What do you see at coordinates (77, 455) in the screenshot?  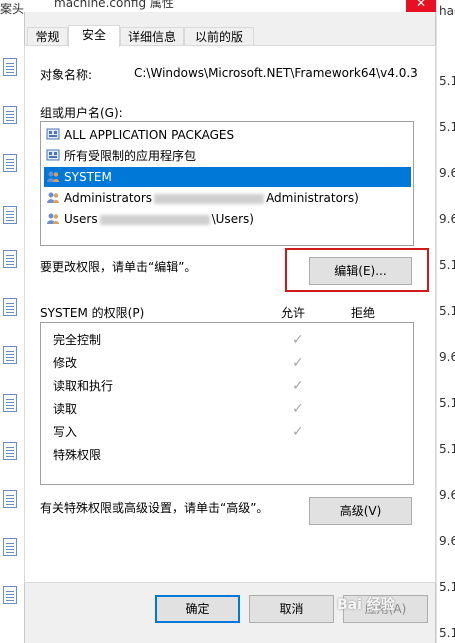 I see `permission-name: 特殊权限` at bounding box center [77, 455].